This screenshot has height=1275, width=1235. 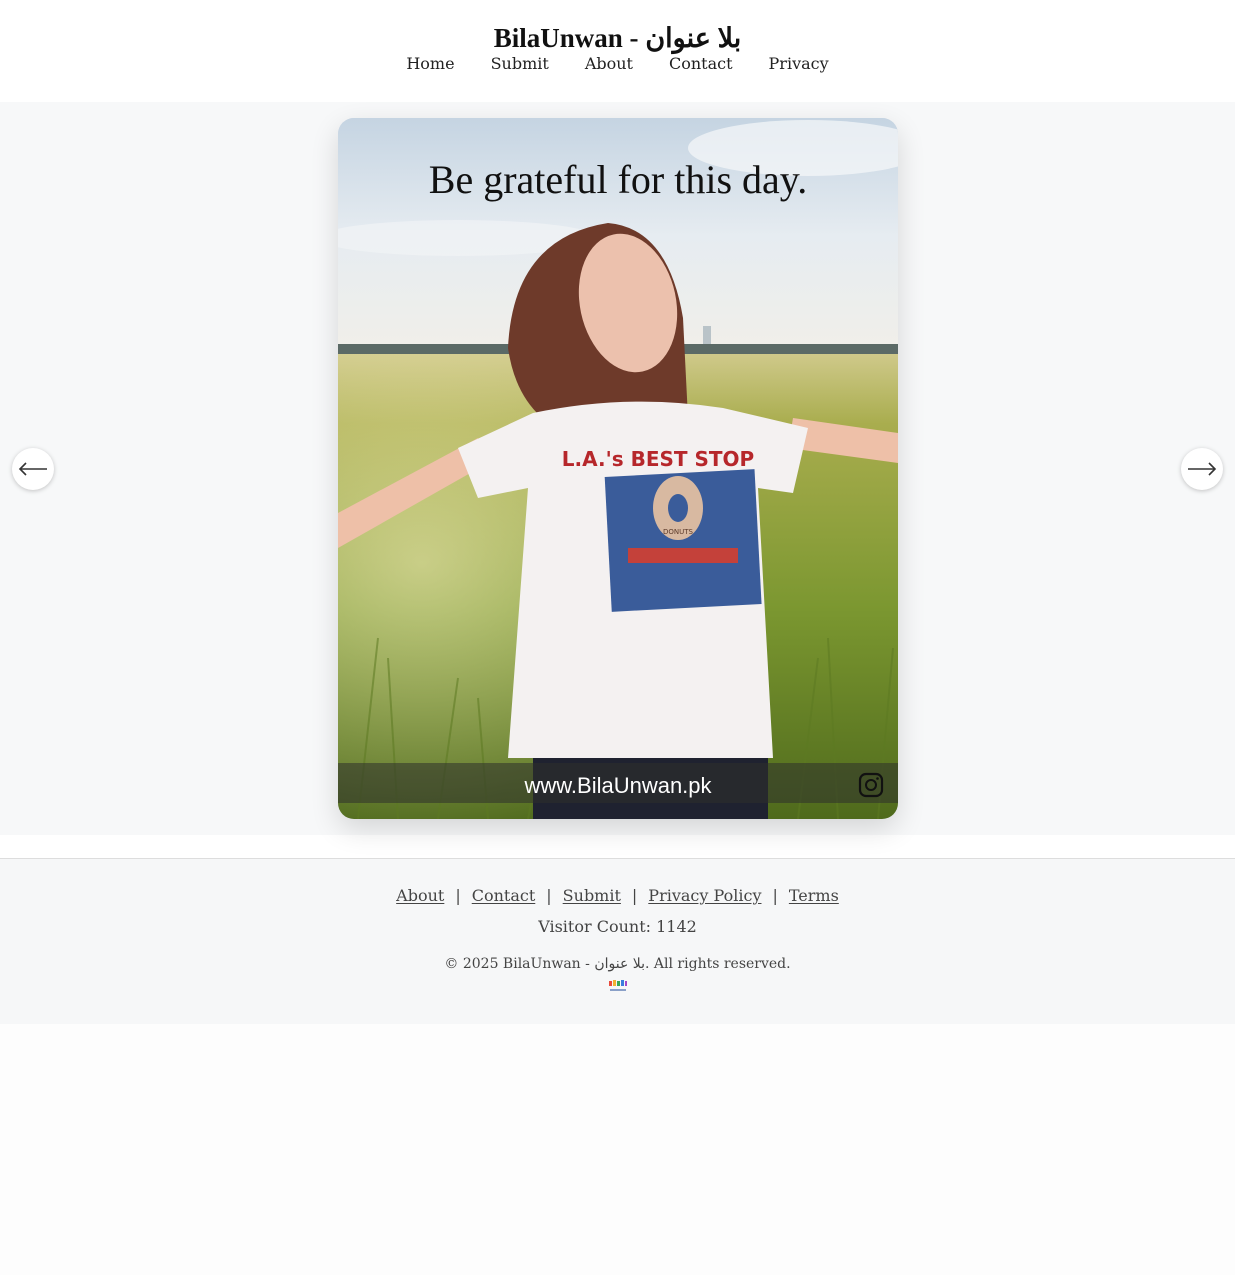 I want to click on slider-next-button, so click(x=1202, y=469).